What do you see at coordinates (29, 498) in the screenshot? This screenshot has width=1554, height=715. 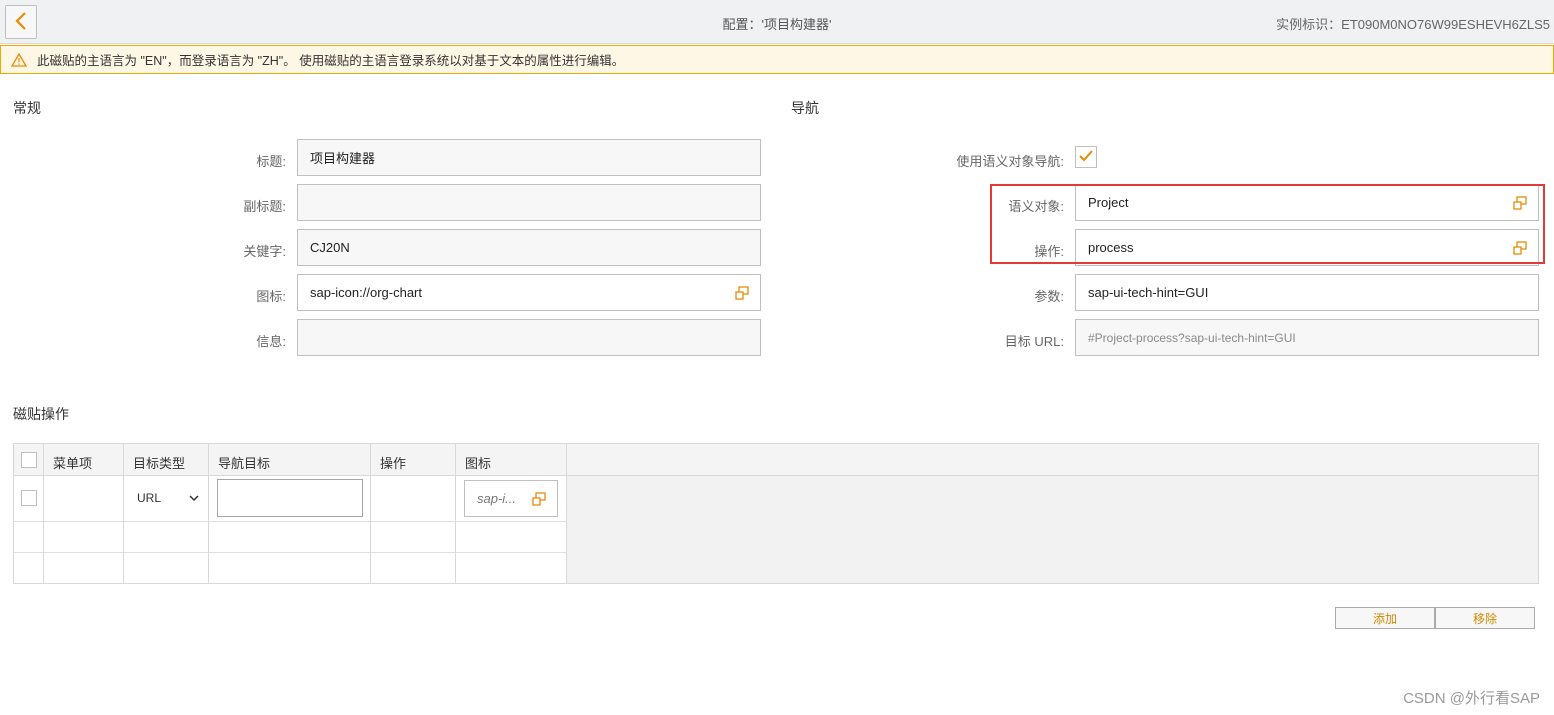 I see `row-checkbox` at bounding box center [29, 498].